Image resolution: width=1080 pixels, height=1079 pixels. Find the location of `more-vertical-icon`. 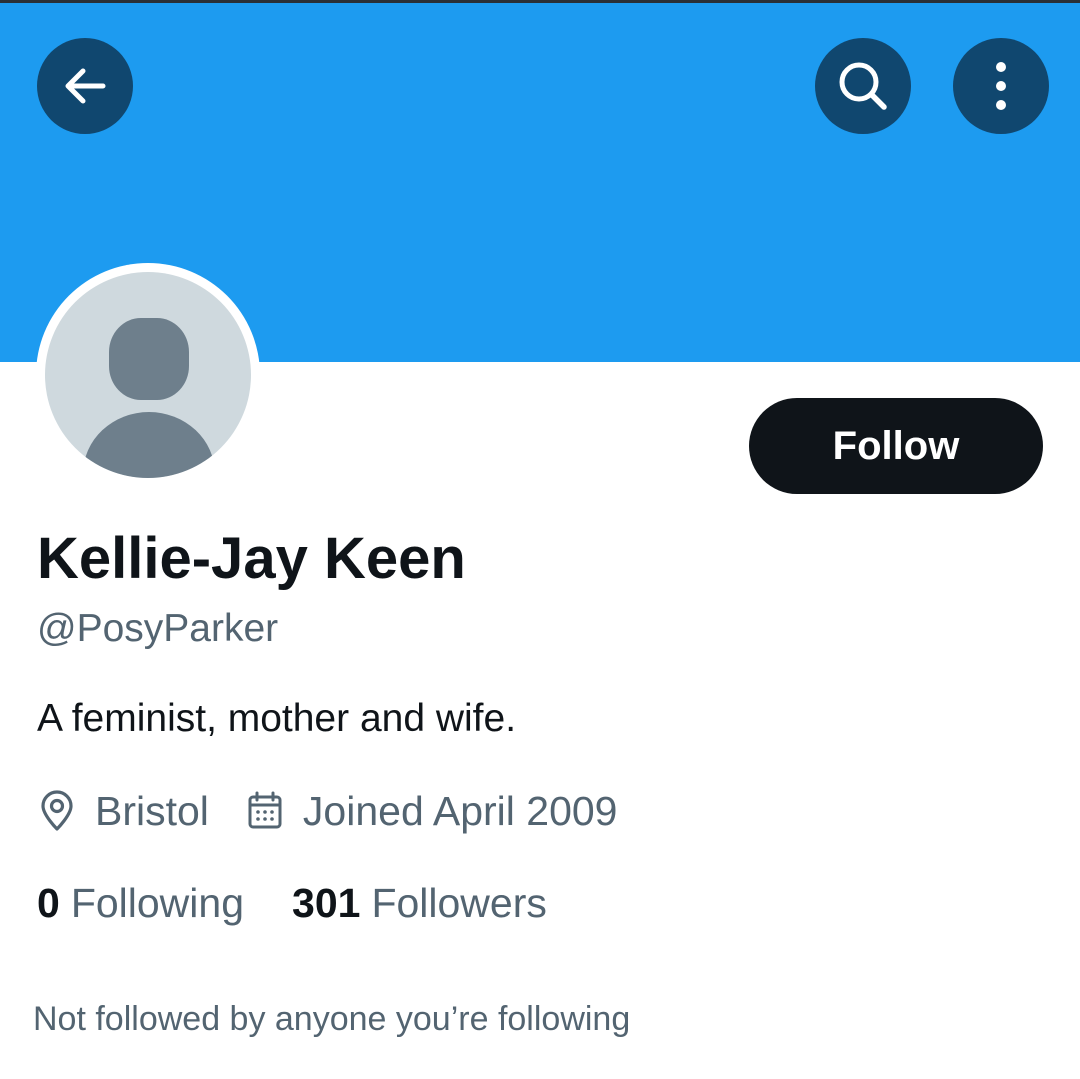

more-vertical-icon is located at coordinates (1001, 86).